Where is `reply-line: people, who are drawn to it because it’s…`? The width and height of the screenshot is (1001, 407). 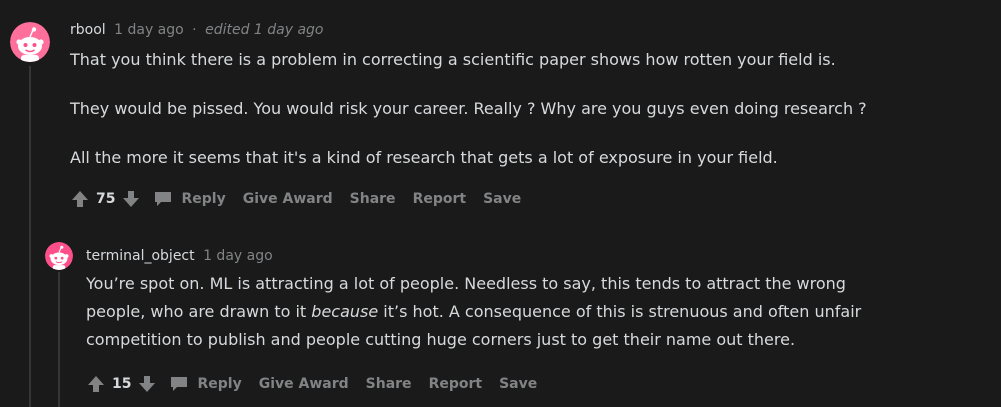
reply-line: people, who are drawn to it because it’s… is located at coordinates (473, 312).